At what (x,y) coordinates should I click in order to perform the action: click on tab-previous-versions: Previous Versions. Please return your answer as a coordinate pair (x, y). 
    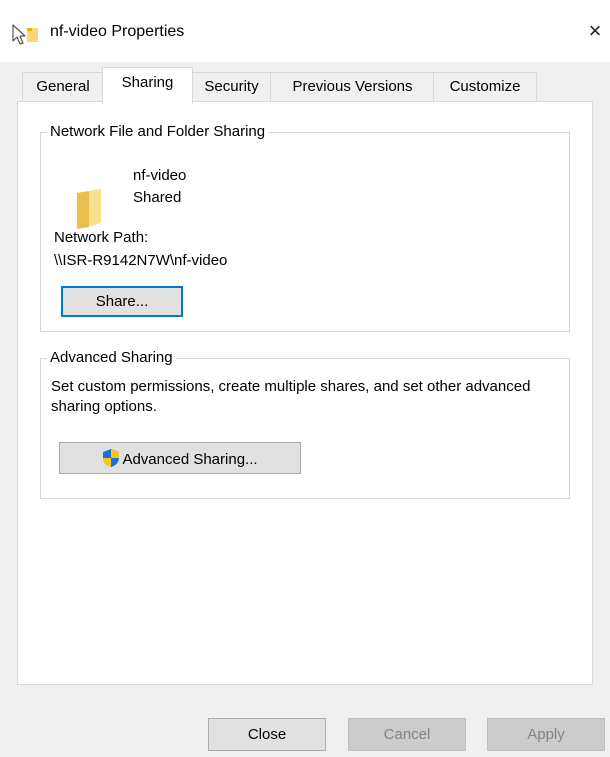
    Looking at the image, I should click on (352, 86).